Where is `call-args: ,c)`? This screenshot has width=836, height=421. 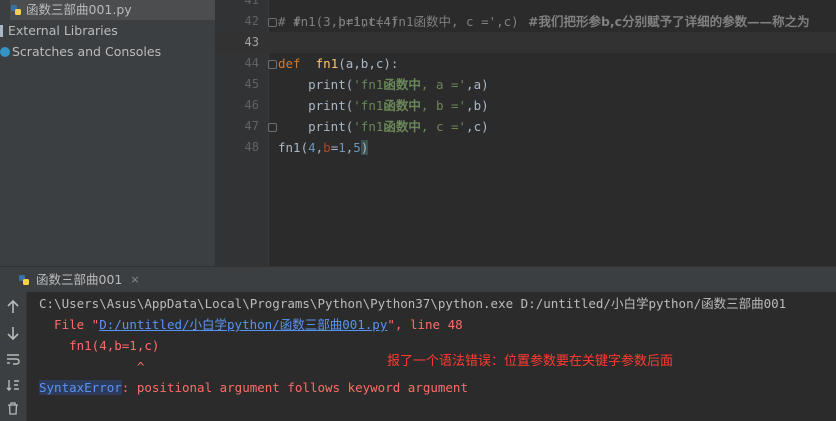 call-args: ,c) is located at coordinates (477, 126).